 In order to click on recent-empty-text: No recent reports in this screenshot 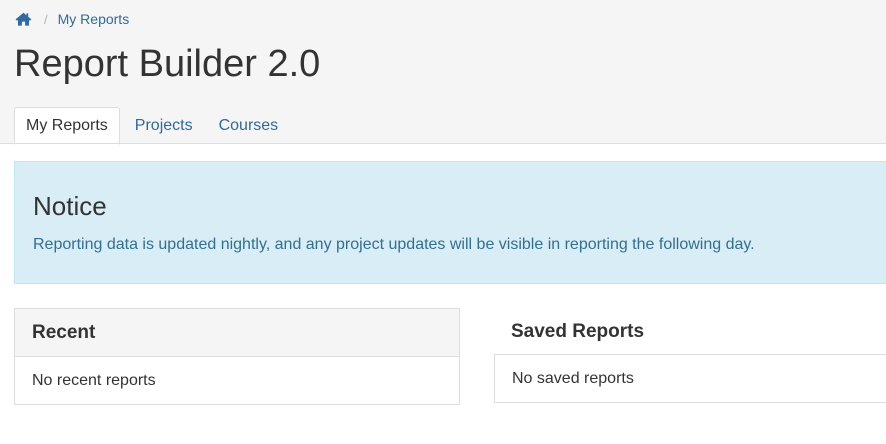, I will do `click(94, 380)`.